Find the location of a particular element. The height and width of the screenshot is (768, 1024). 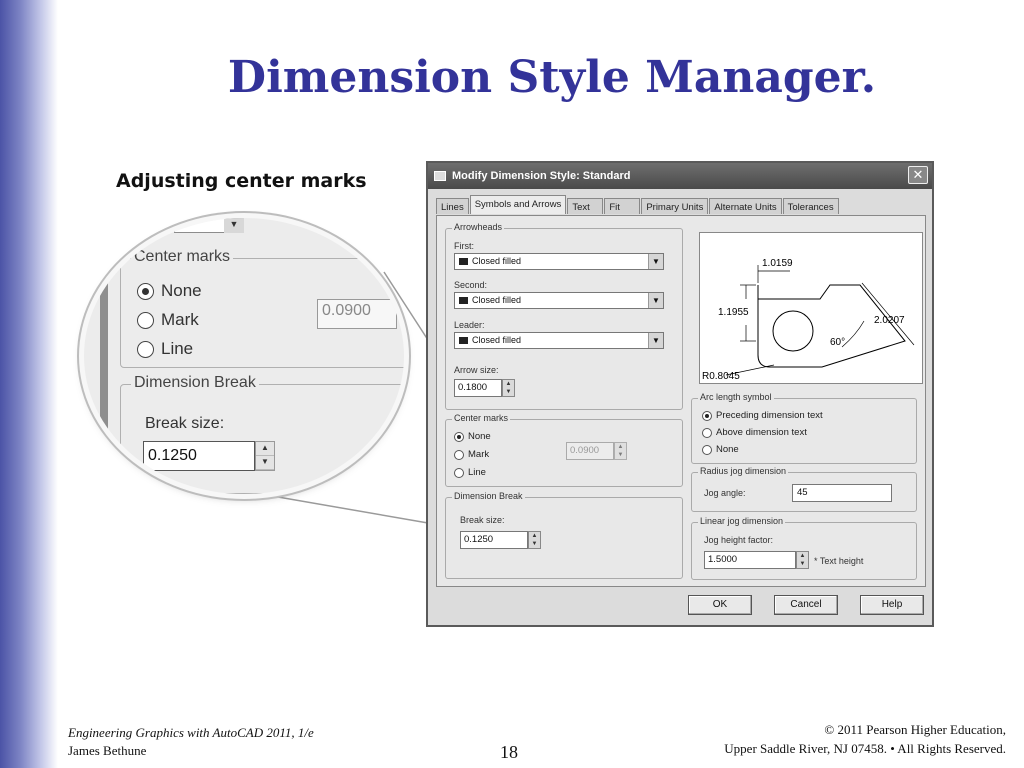

magnifier-radio-none: None is located at coordinates (169, 291).